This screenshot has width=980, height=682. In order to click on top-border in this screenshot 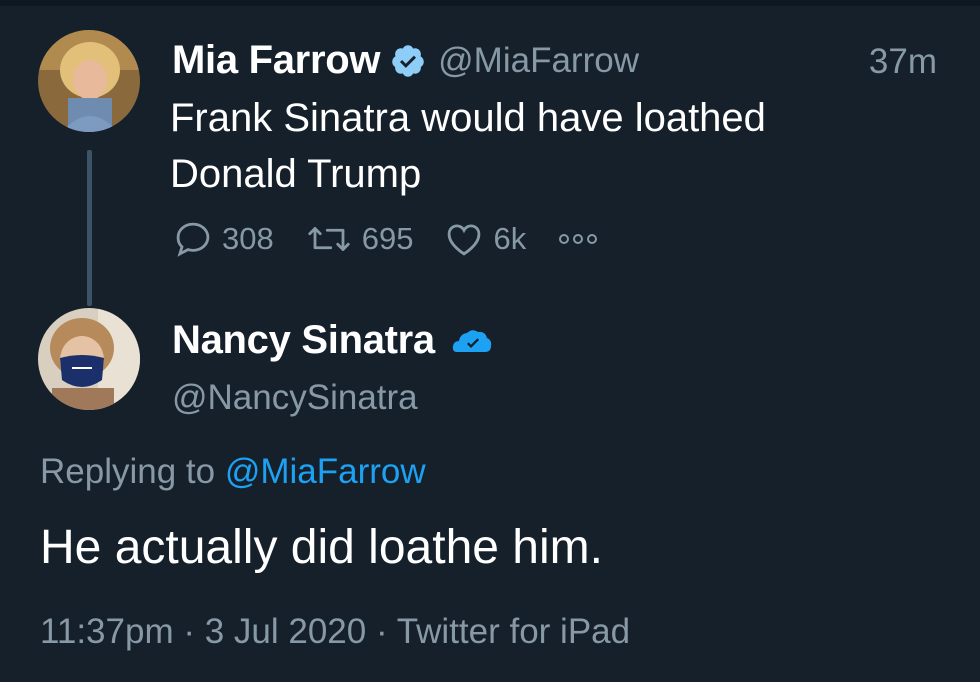, I will do `click(490, 3)`.